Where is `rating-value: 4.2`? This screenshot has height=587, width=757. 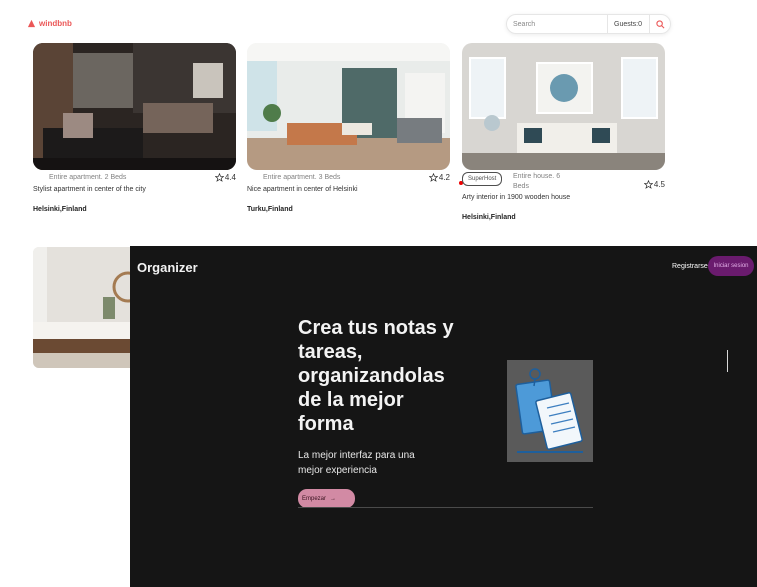 rating-value: 4.2 is located at coordinates (444, 177).